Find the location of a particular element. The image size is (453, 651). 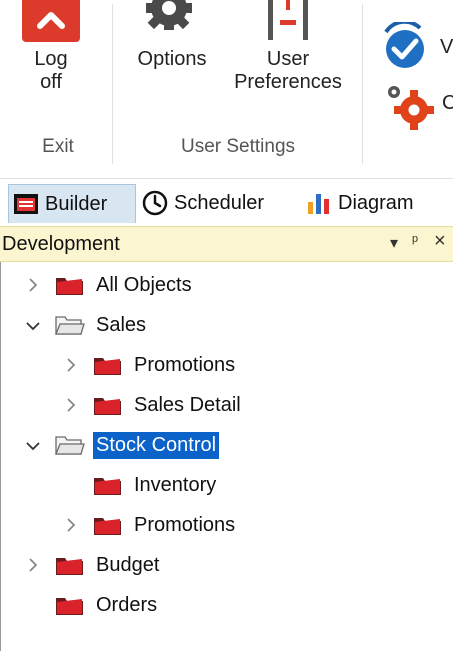

user-preferences-icon is located at coordinates (288, 20).